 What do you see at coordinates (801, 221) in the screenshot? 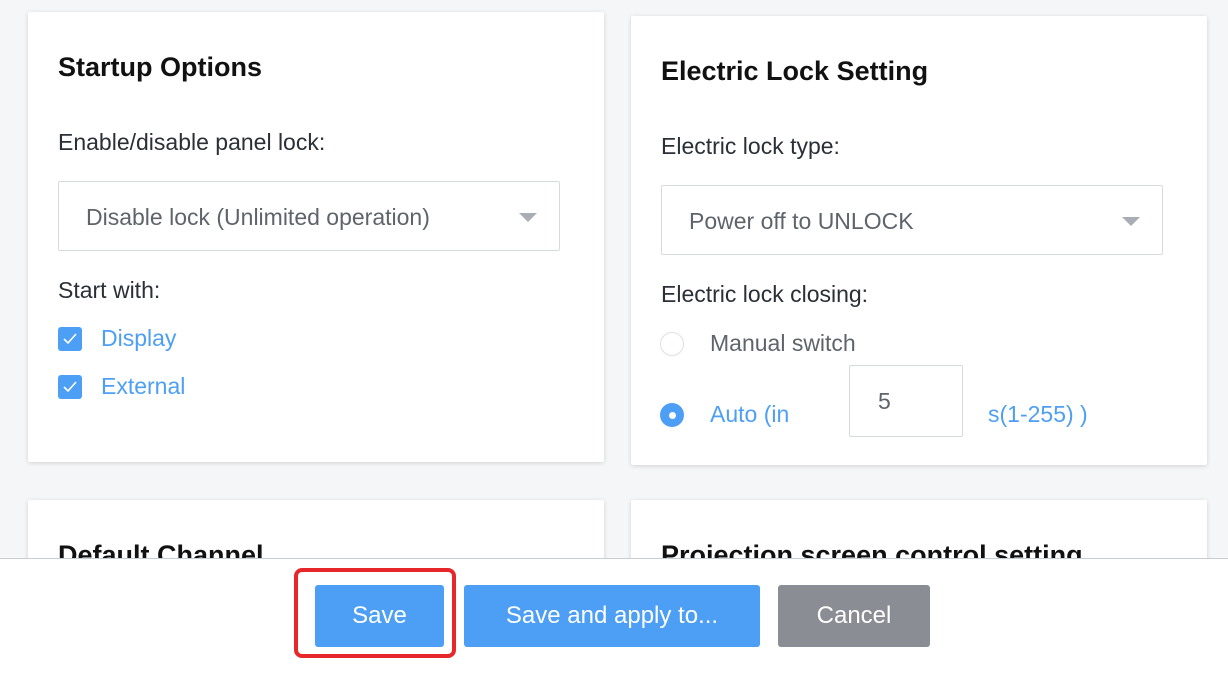
I see `lock-type-value: Power off to UNLOCK` at bounding box center [801, 221].